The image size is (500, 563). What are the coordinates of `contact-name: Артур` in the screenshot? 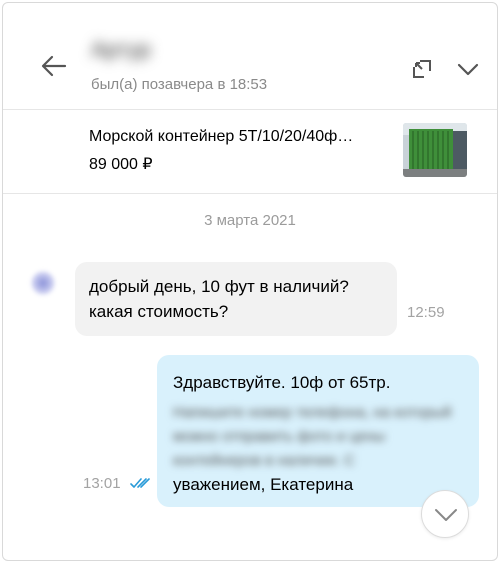 It's located at (121, 50).